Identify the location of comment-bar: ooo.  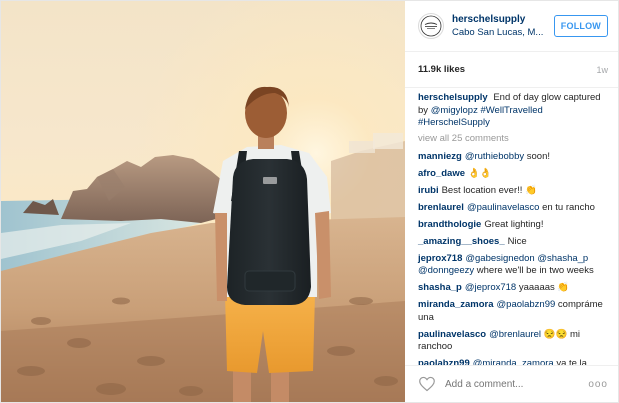
(511, 383).